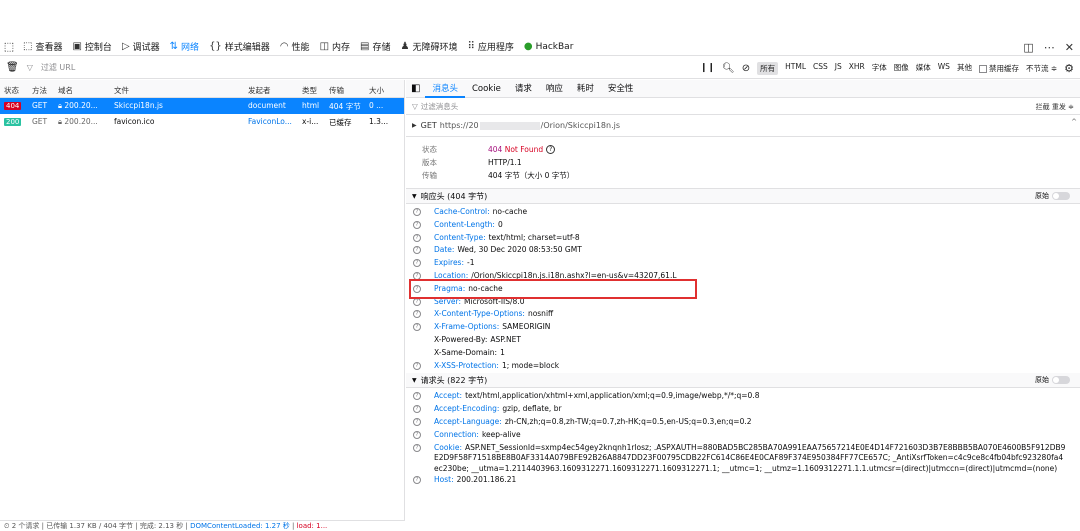  What do you see at coordinates (460, 237) in the screenshot?
I see `header-name: Content-Type:` at bounding box center [460, 237].